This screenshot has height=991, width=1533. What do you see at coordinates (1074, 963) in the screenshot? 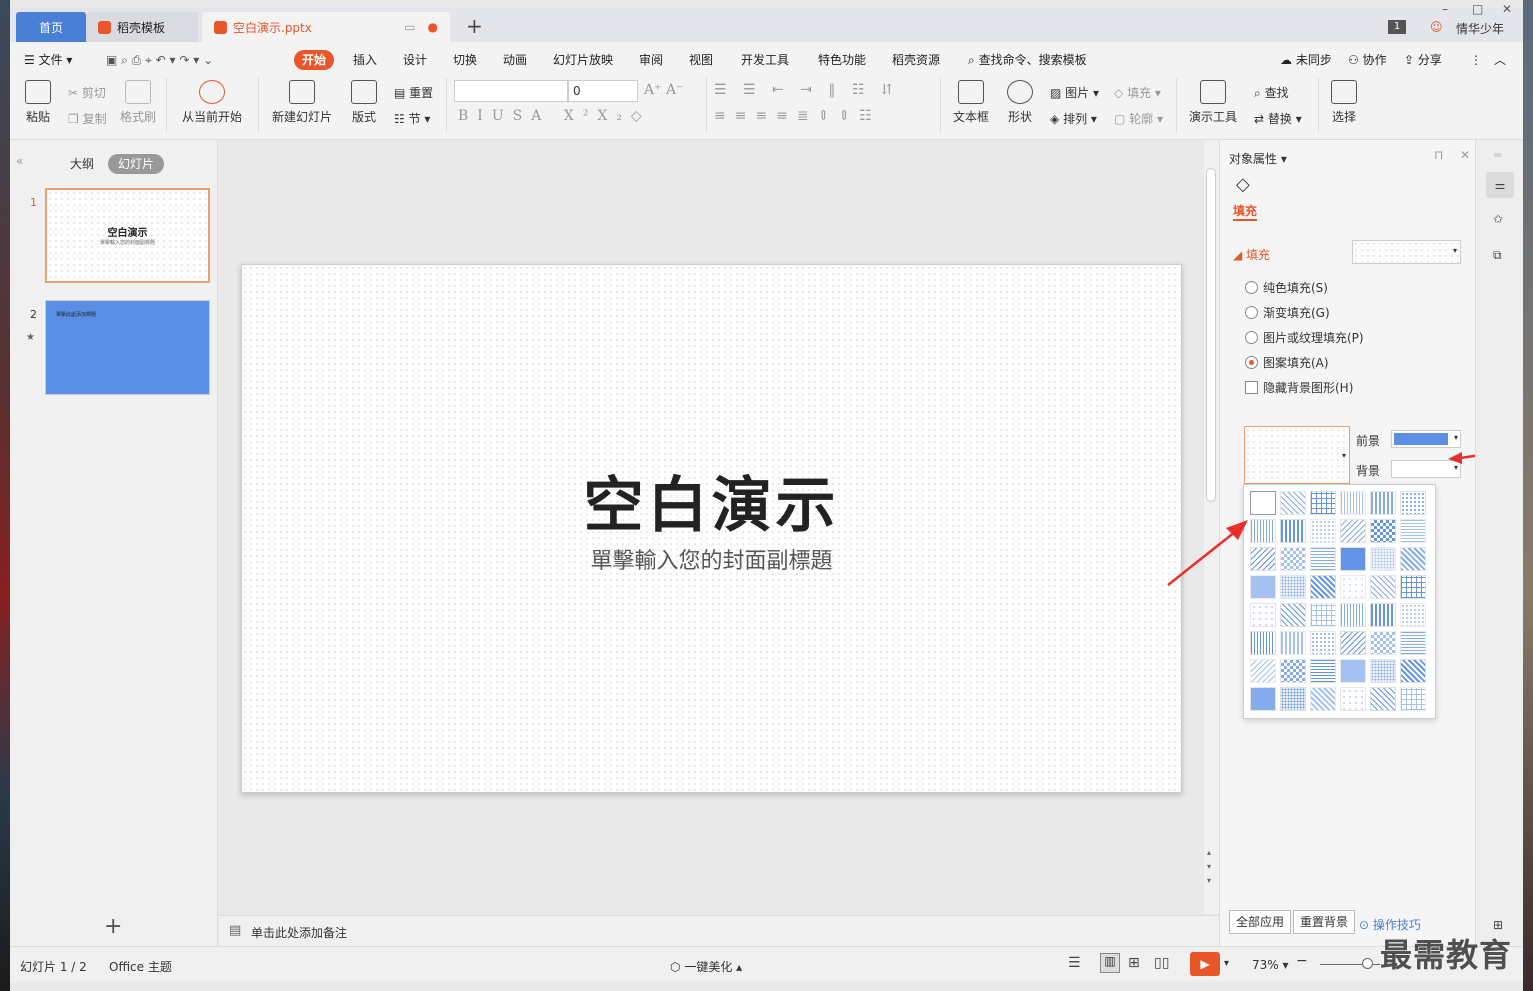
I see `notes-toggle-icon: ☰` at bounding box center [1074, 963].